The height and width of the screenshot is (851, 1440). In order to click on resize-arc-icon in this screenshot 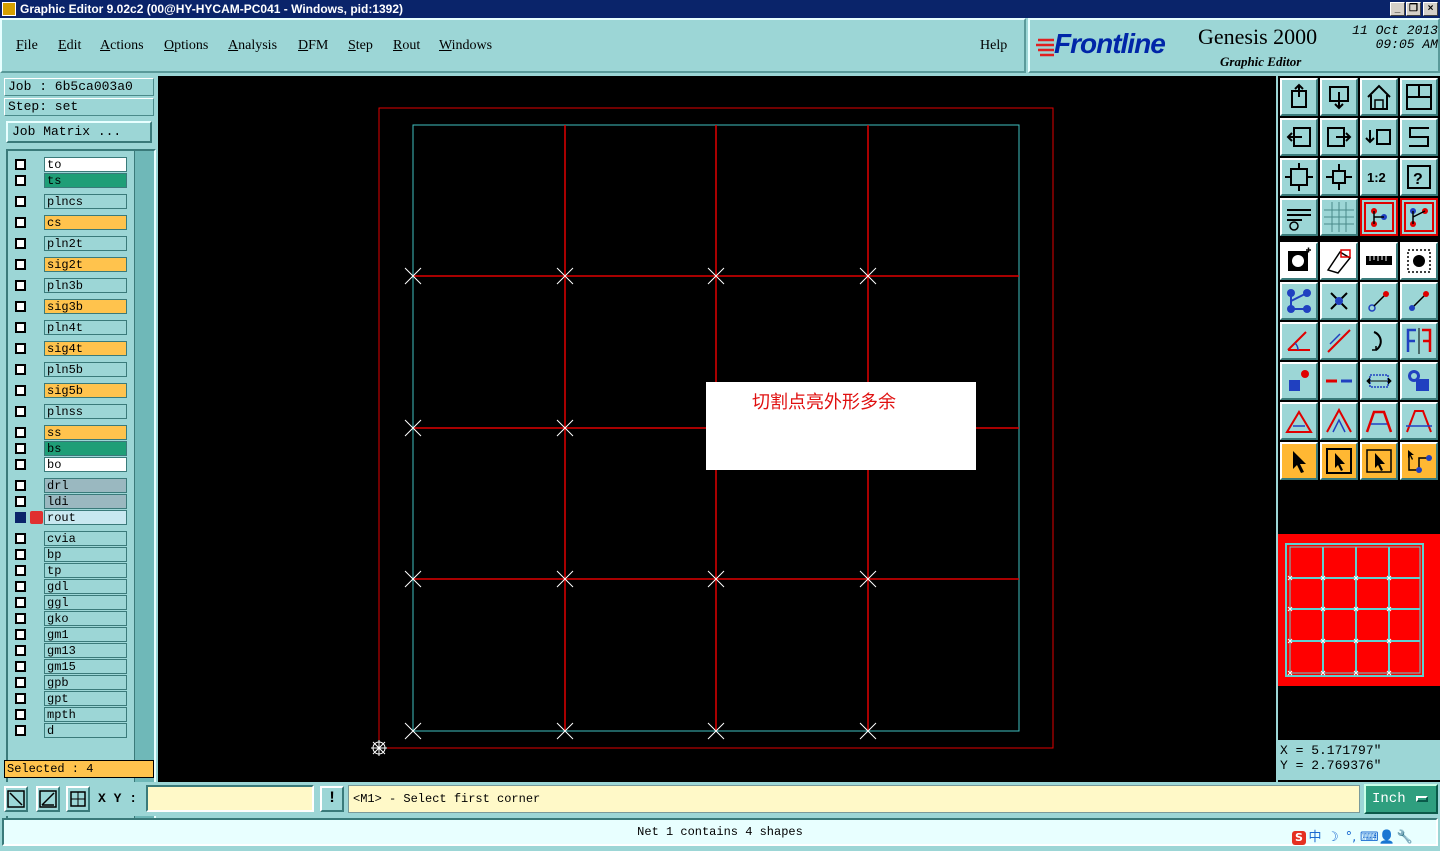, I will do `click(1379, 421)`.